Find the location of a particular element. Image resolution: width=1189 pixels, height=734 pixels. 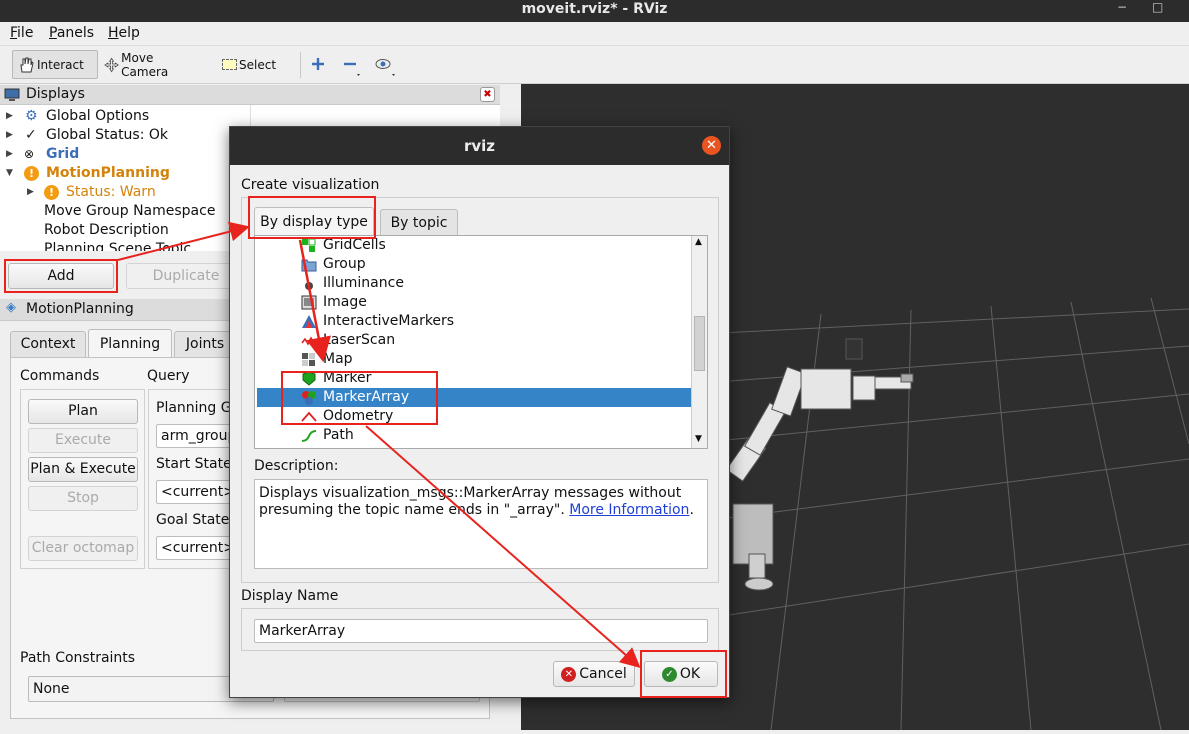

tree-item-grid: ▶ ⊗ Grid is located at coordinates (125, 154).